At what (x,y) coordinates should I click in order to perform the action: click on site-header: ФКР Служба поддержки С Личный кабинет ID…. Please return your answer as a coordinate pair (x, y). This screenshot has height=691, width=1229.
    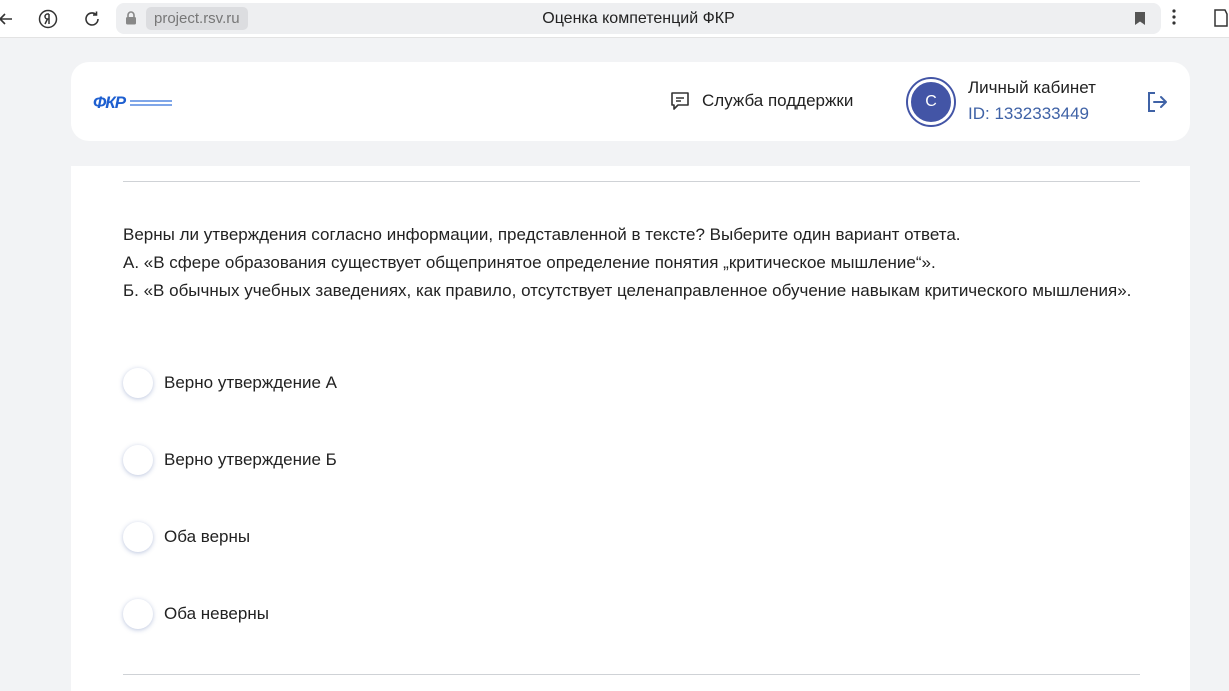
    Looking at the image, I should click on (630, 101).